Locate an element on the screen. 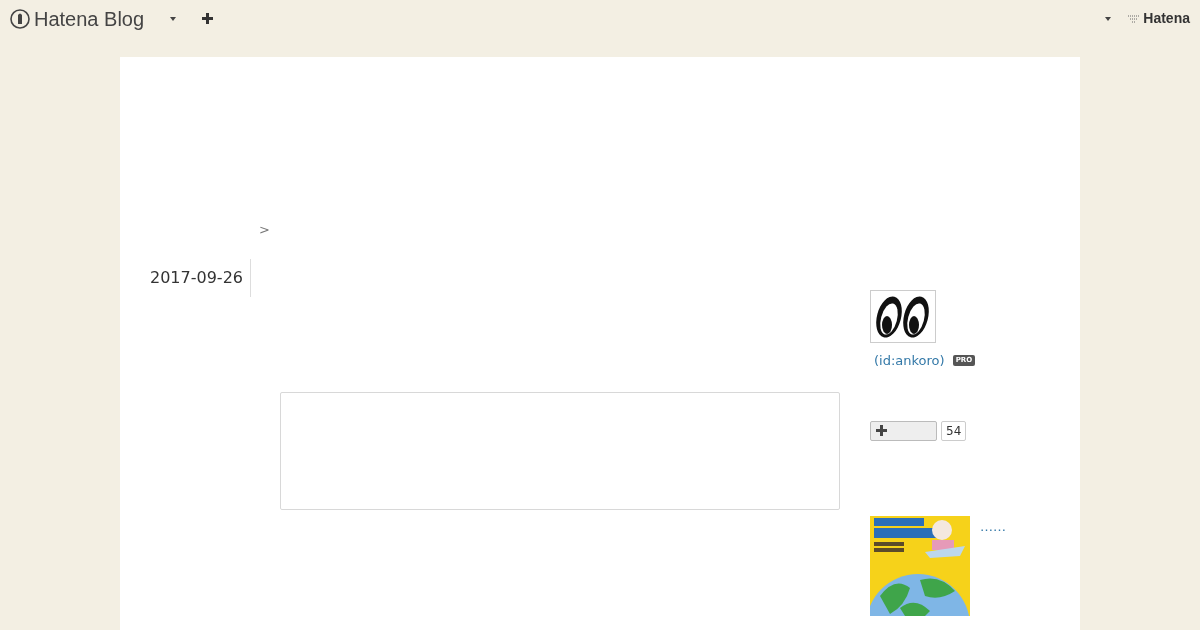  eyes-icon is located at coordinates (903, 316).